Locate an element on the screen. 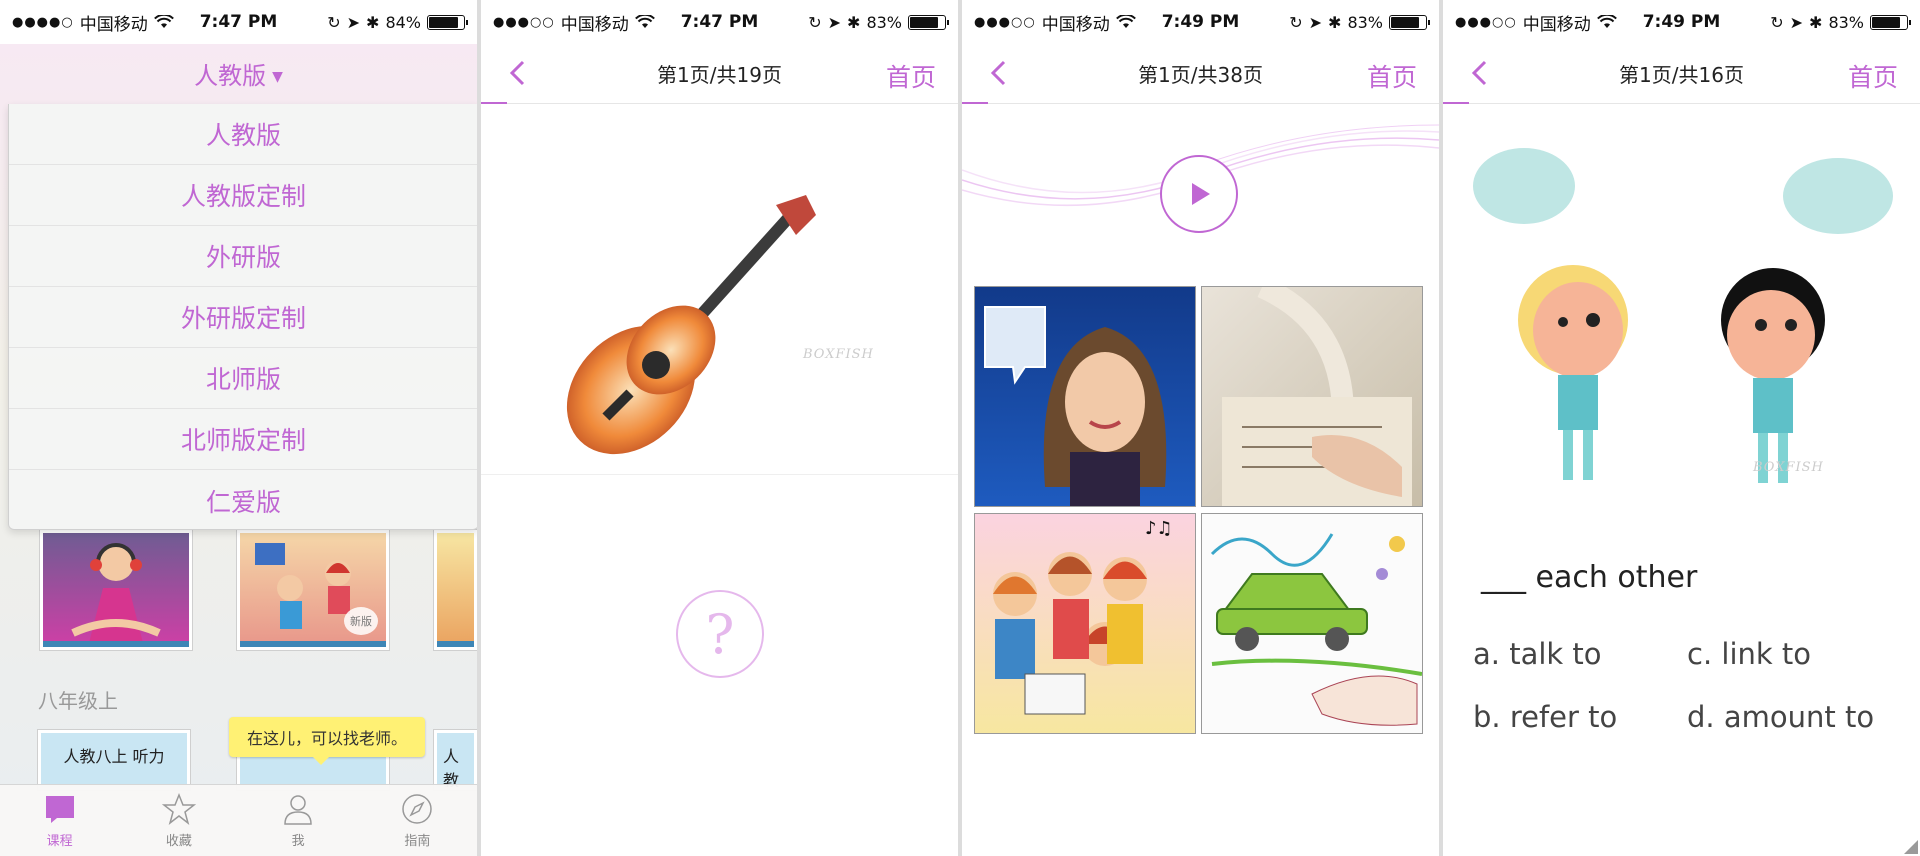  choice-image-speaking is located at coordinates (1085, 396).